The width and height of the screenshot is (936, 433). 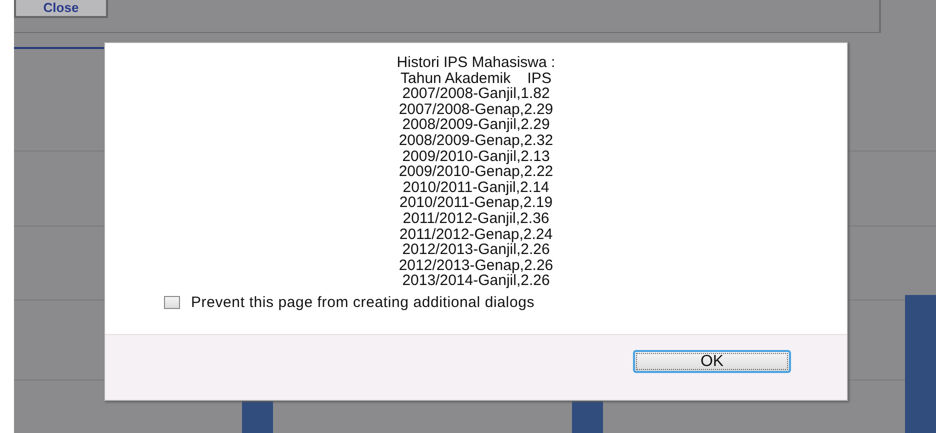 What do you see at coordinates (476, 188) in the screenshot?
I see `dialog-text-line: 2010/2011-Ganjil,2.14` at bounding box center [476, 188].